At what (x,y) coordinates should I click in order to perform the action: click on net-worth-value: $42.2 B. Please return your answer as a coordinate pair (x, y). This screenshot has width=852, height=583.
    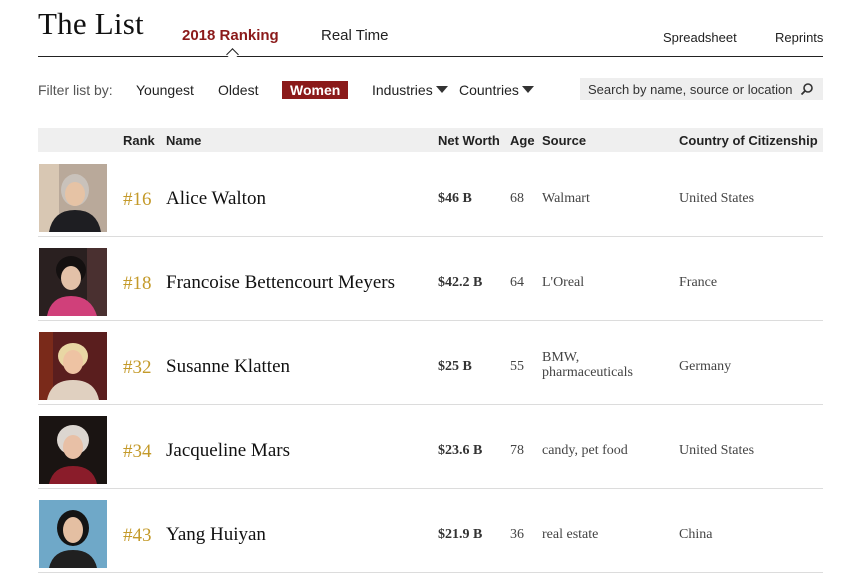
    Looking at the image, I should click on (460, 282).